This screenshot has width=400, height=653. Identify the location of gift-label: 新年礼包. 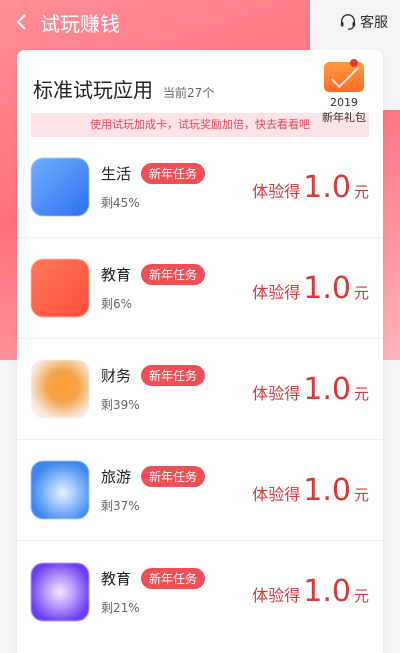
(344, 117).